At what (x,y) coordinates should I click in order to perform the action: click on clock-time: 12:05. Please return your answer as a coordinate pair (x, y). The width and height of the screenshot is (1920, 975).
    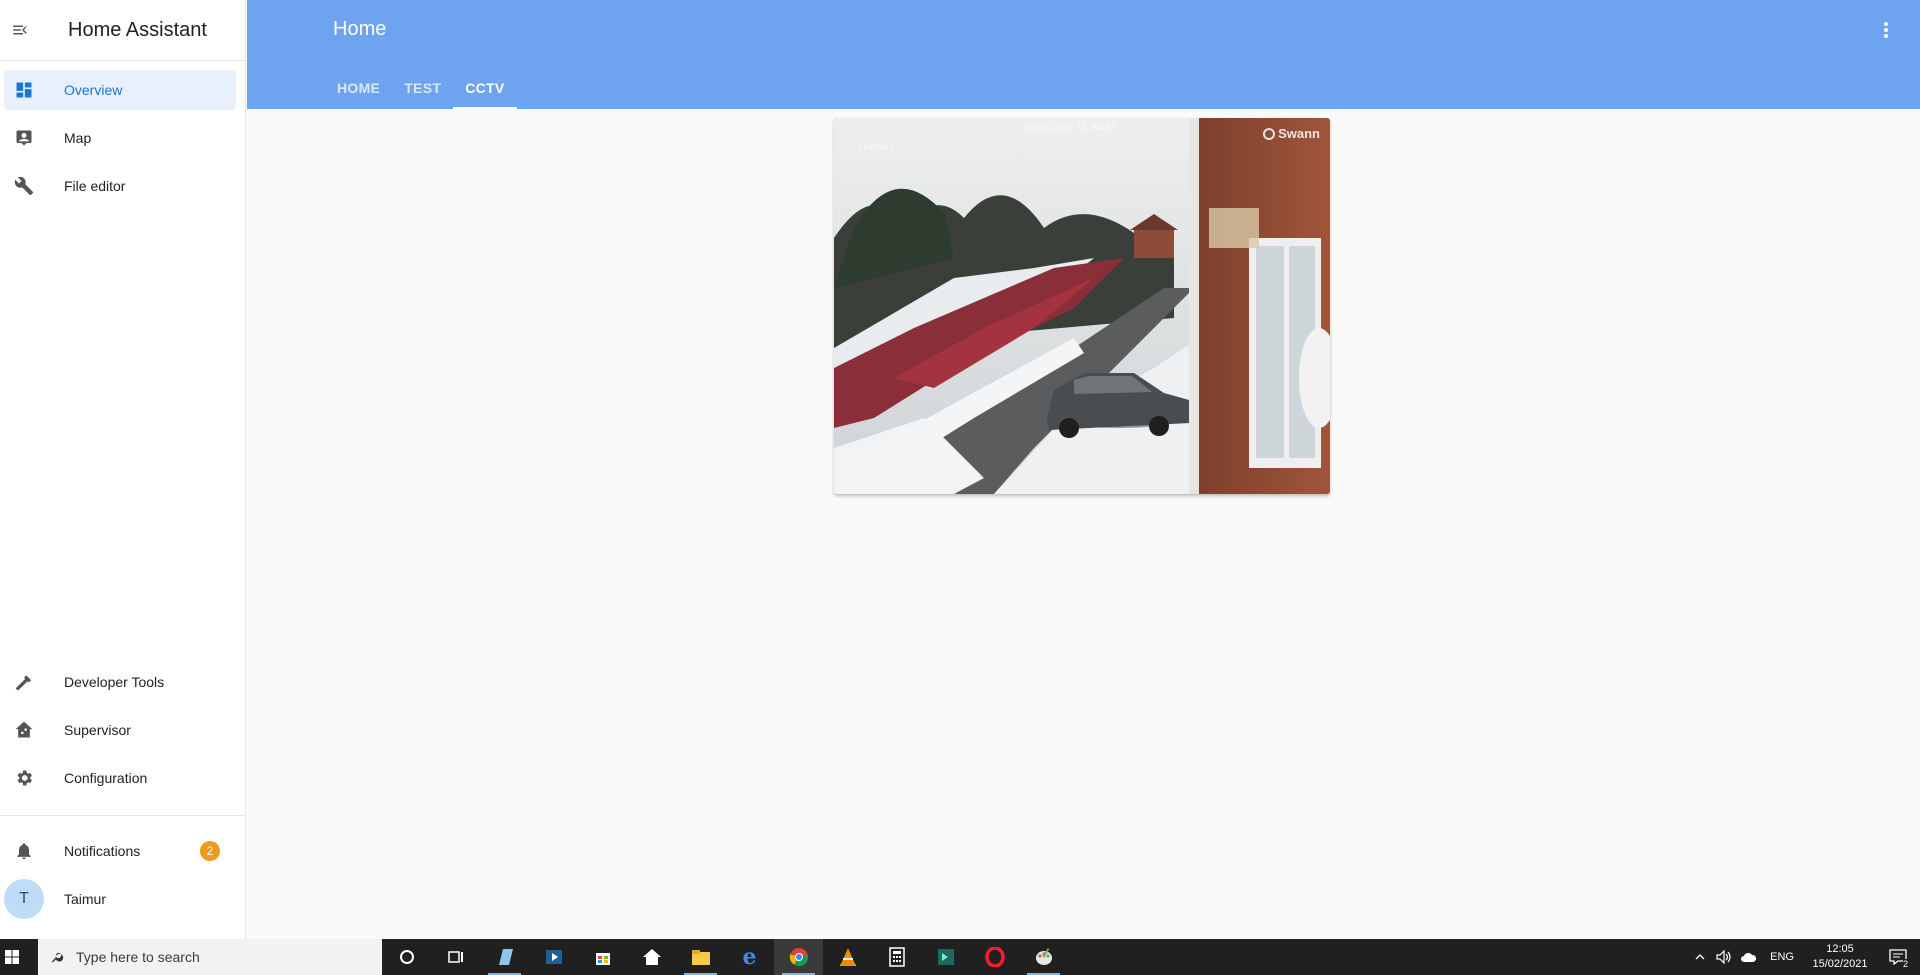
    Looking at the image, I should click on (1840, 949).